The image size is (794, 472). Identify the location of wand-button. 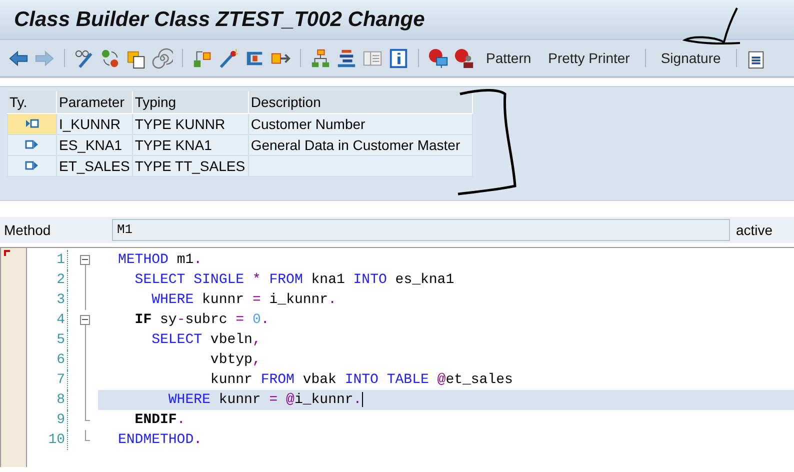
(228, 58).